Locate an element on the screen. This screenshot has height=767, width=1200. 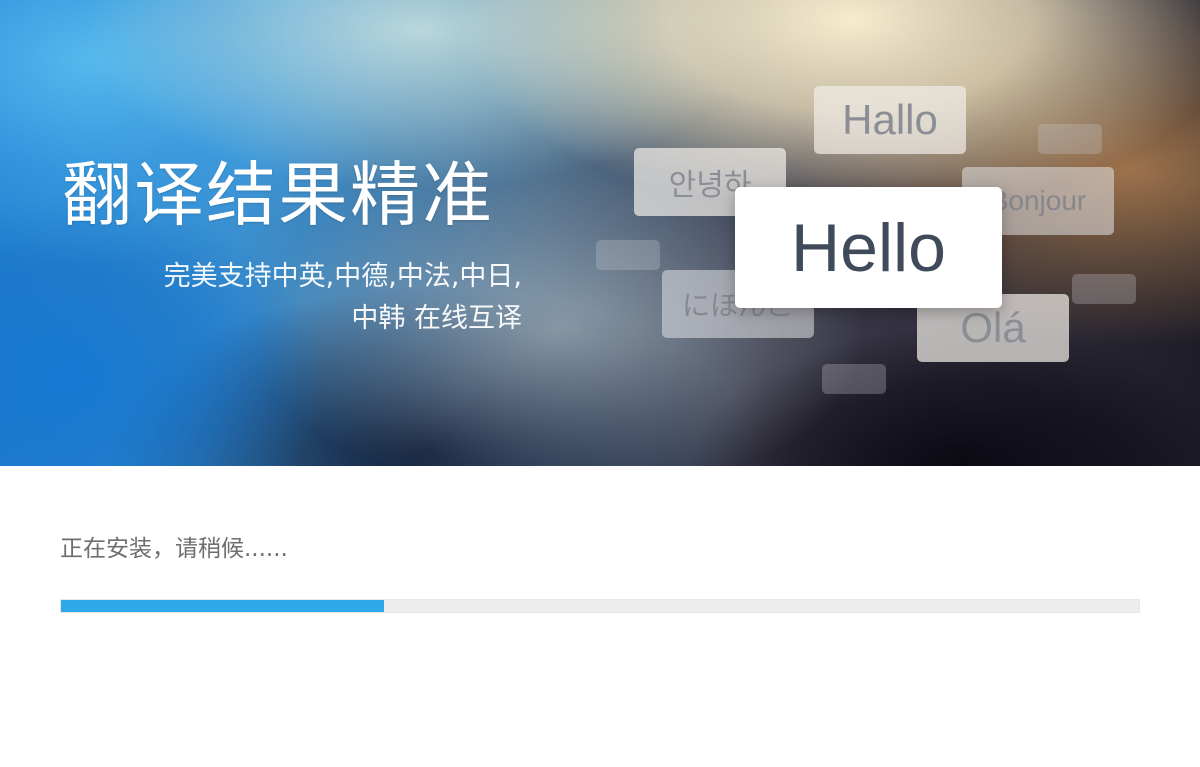
language-card-hallo: Hallo is located at coordinates (890, 120).